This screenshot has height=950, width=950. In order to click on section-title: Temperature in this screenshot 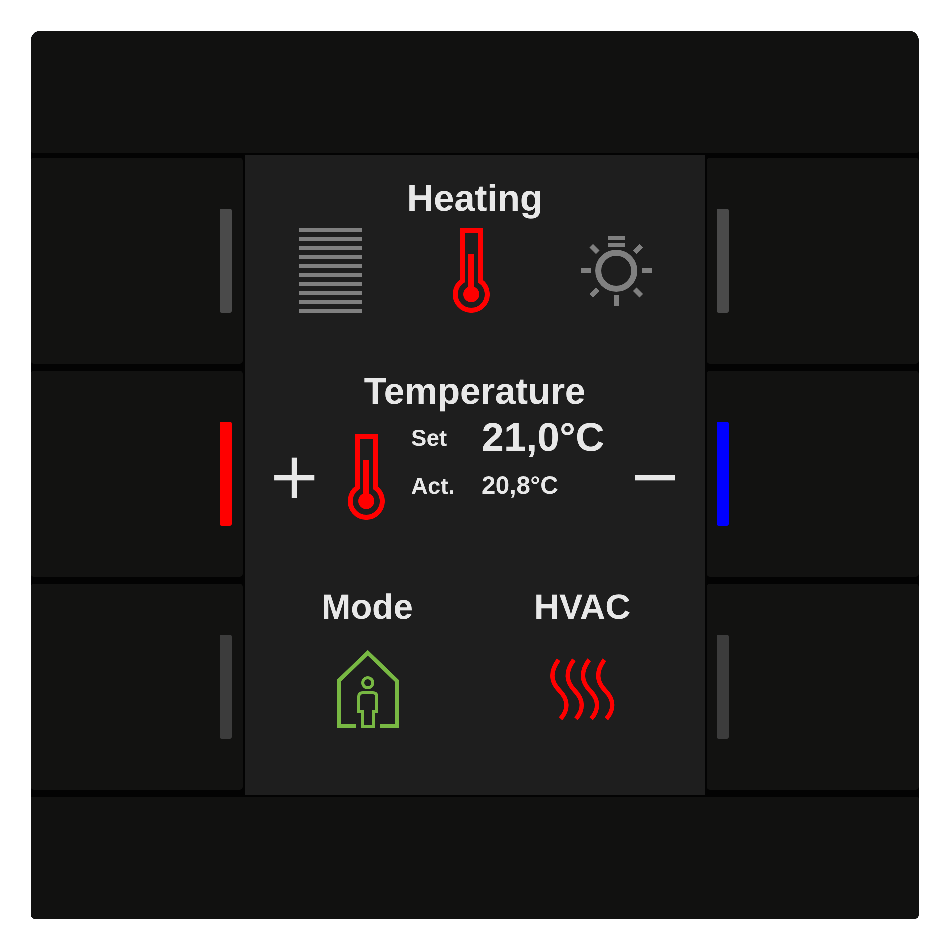, I will do `click(475, 392)`.